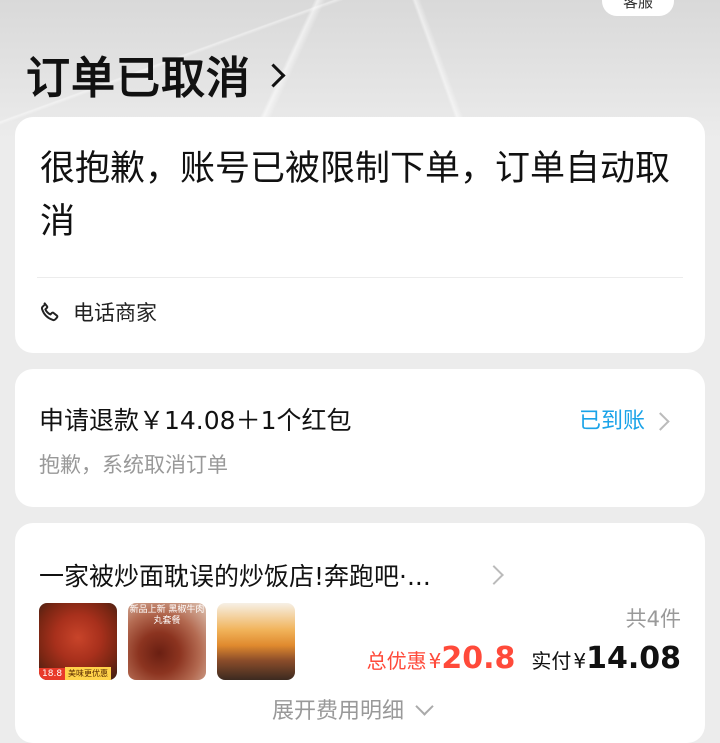  I want to click on phone-icon, so click(49, 312).